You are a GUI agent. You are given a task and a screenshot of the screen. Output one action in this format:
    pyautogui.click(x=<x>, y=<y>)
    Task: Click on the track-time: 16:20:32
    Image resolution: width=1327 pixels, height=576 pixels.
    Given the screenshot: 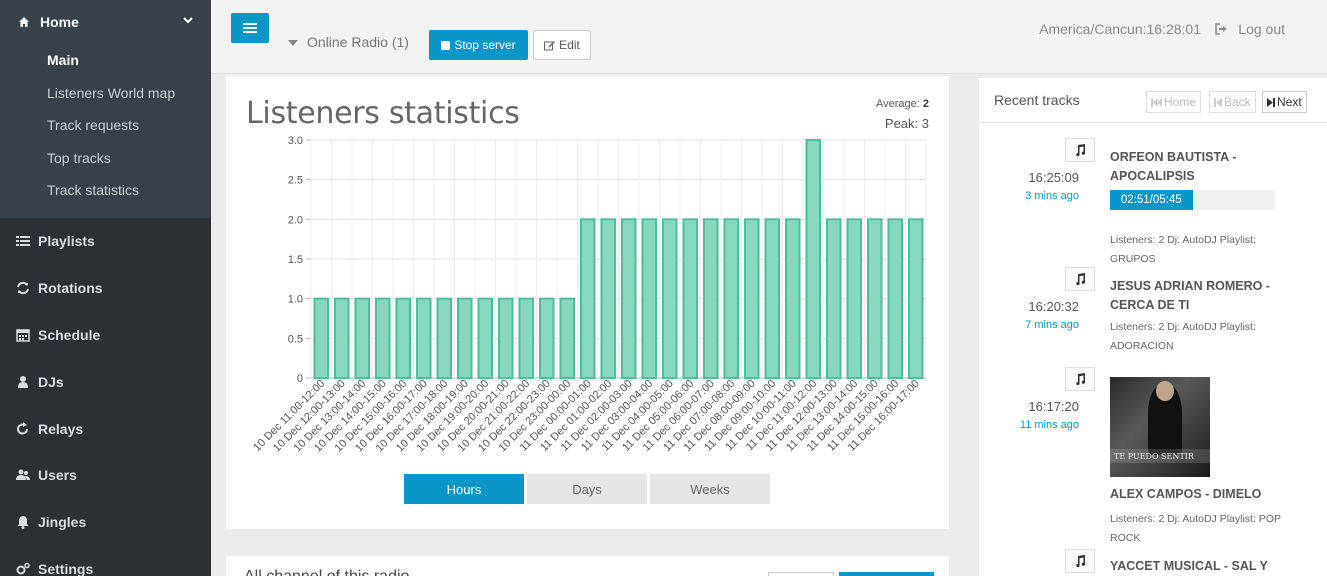 What is the action you would take?
    pyautogui.click(x=1053, y=306)
    